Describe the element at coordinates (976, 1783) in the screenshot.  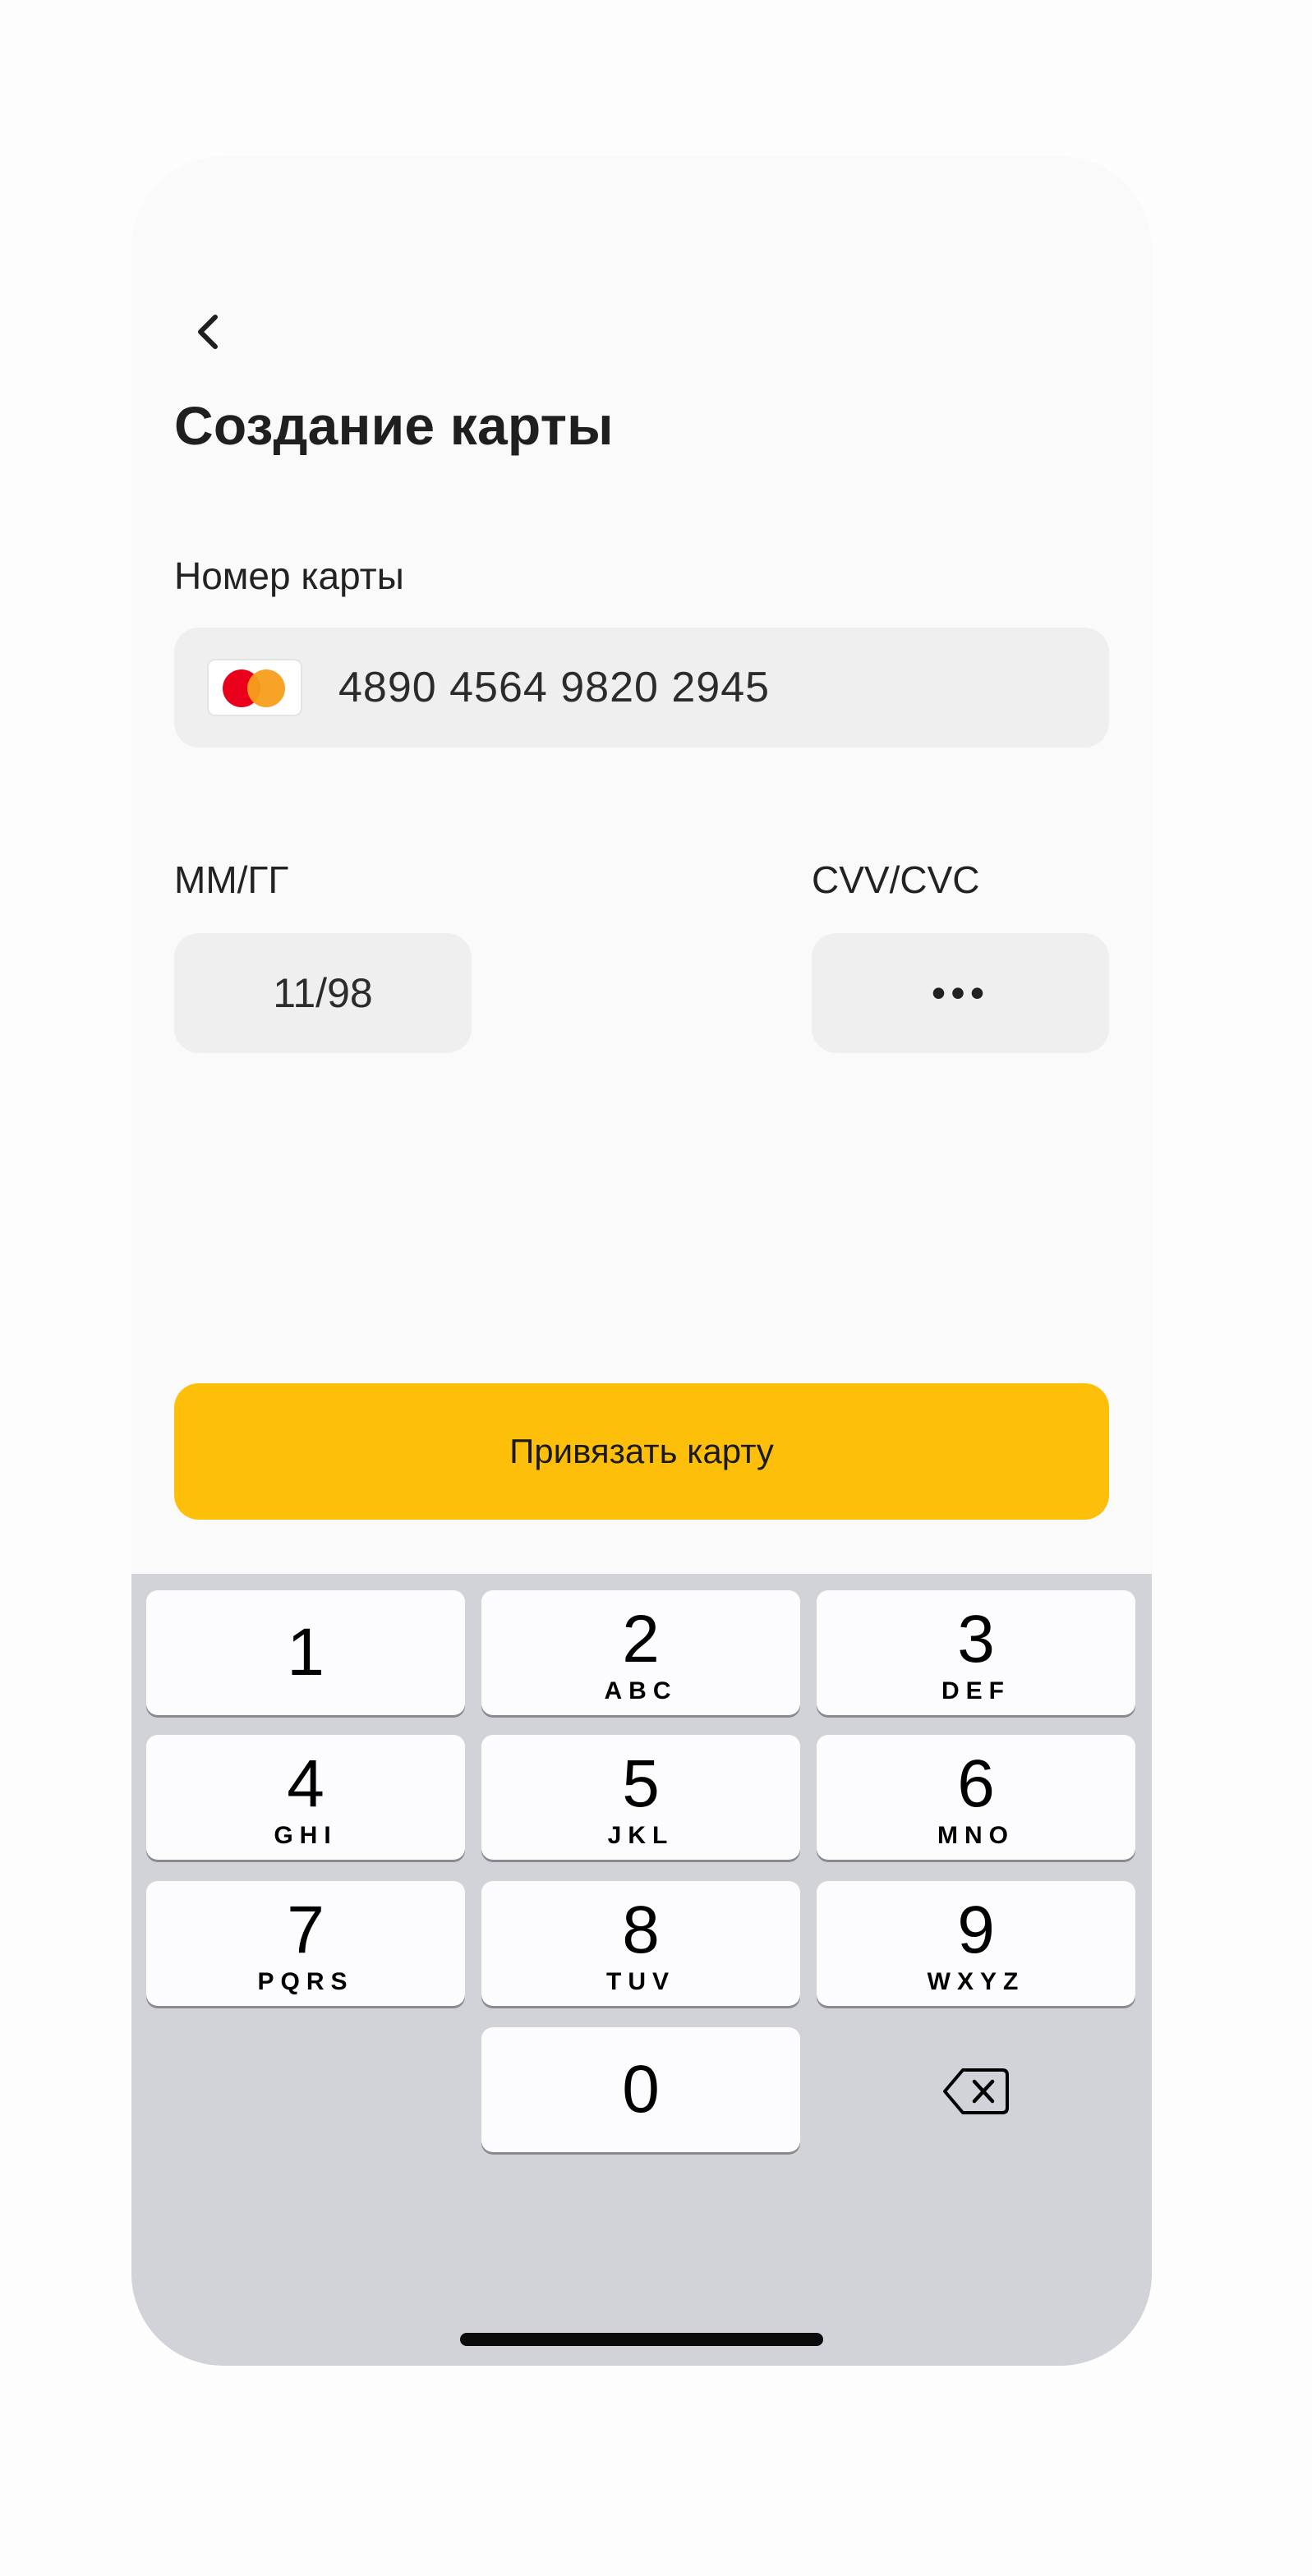
I see `key-digit: 6` at that location.